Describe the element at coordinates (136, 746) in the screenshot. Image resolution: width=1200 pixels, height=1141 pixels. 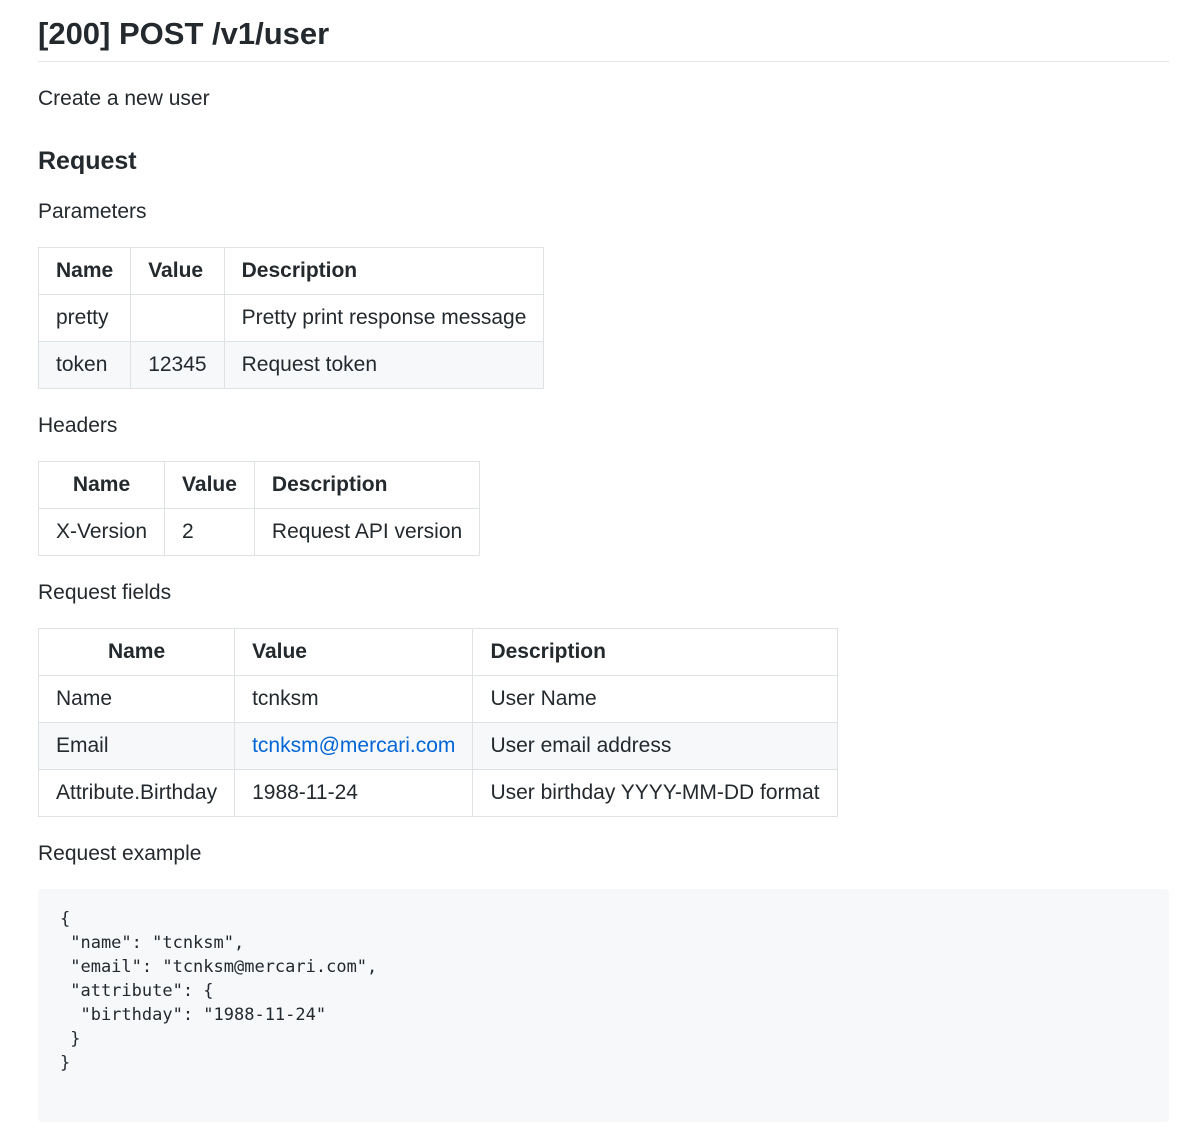
I see `field-name-cell: Email` at that location.